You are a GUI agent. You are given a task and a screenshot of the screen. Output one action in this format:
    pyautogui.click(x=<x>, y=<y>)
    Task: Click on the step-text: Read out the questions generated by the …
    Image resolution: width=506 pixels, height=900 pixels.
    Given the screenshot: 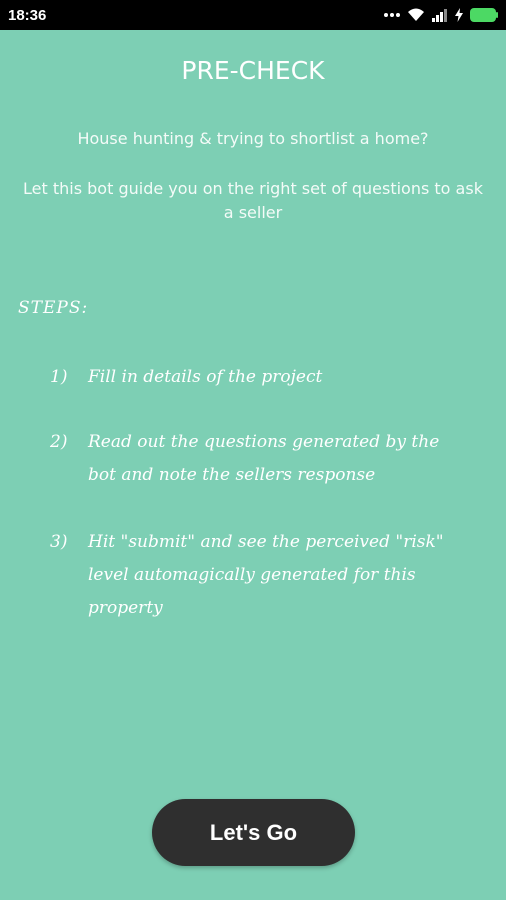 What is the action you would take?
    pyautogui.click(x=264, y=458)
    